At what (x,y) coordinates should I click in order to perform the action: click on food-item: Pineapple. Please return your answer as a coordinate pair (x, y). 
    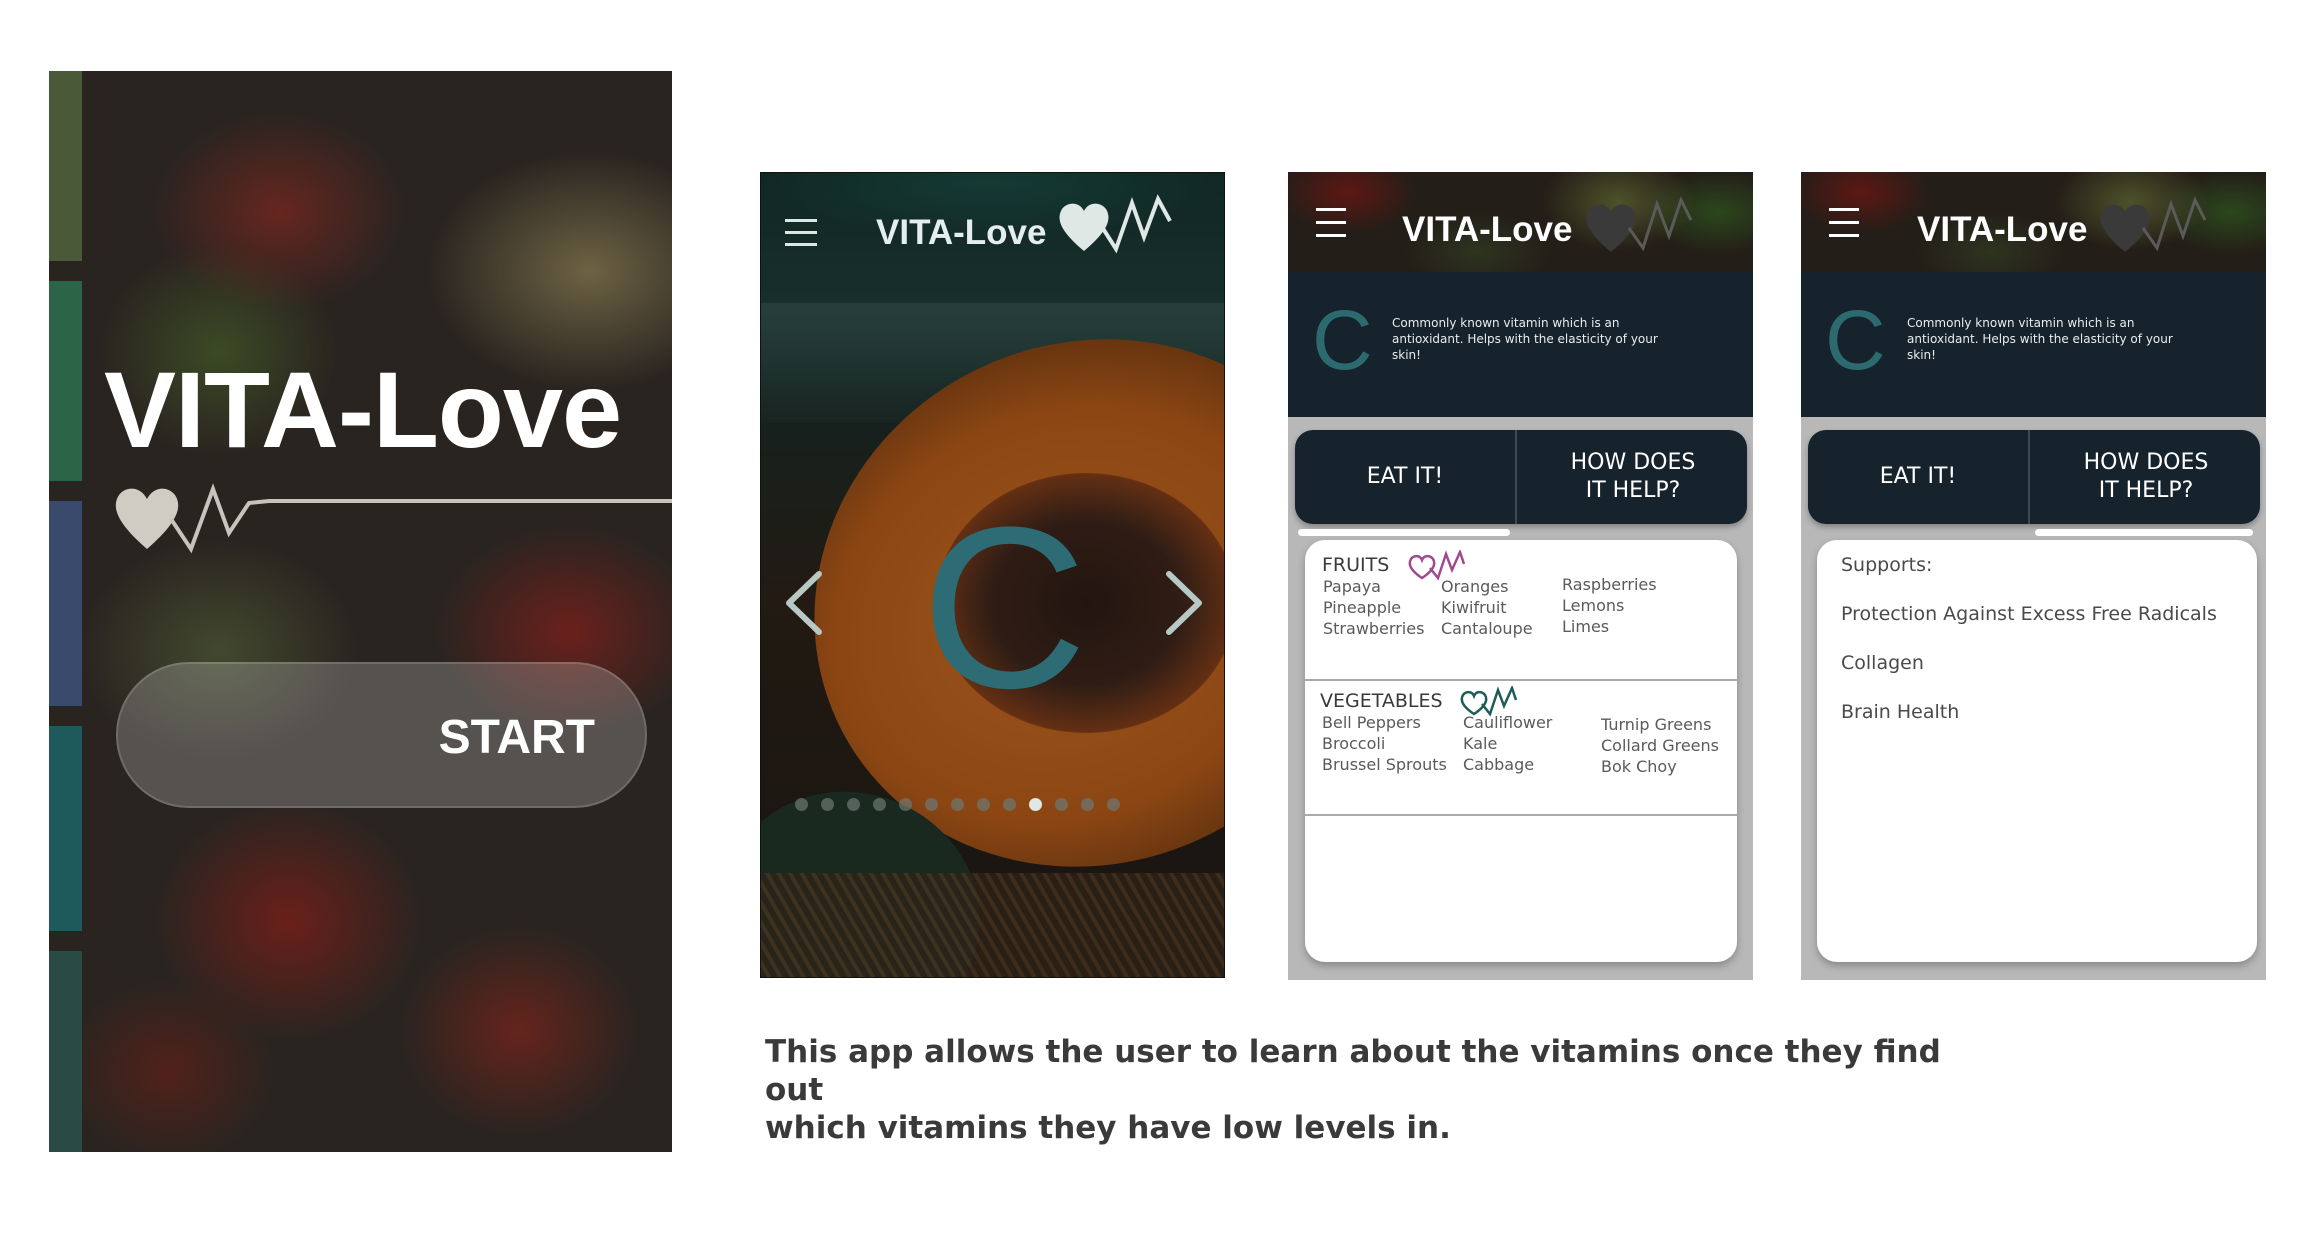
    Looking at the image, I should click on (1362, 607).